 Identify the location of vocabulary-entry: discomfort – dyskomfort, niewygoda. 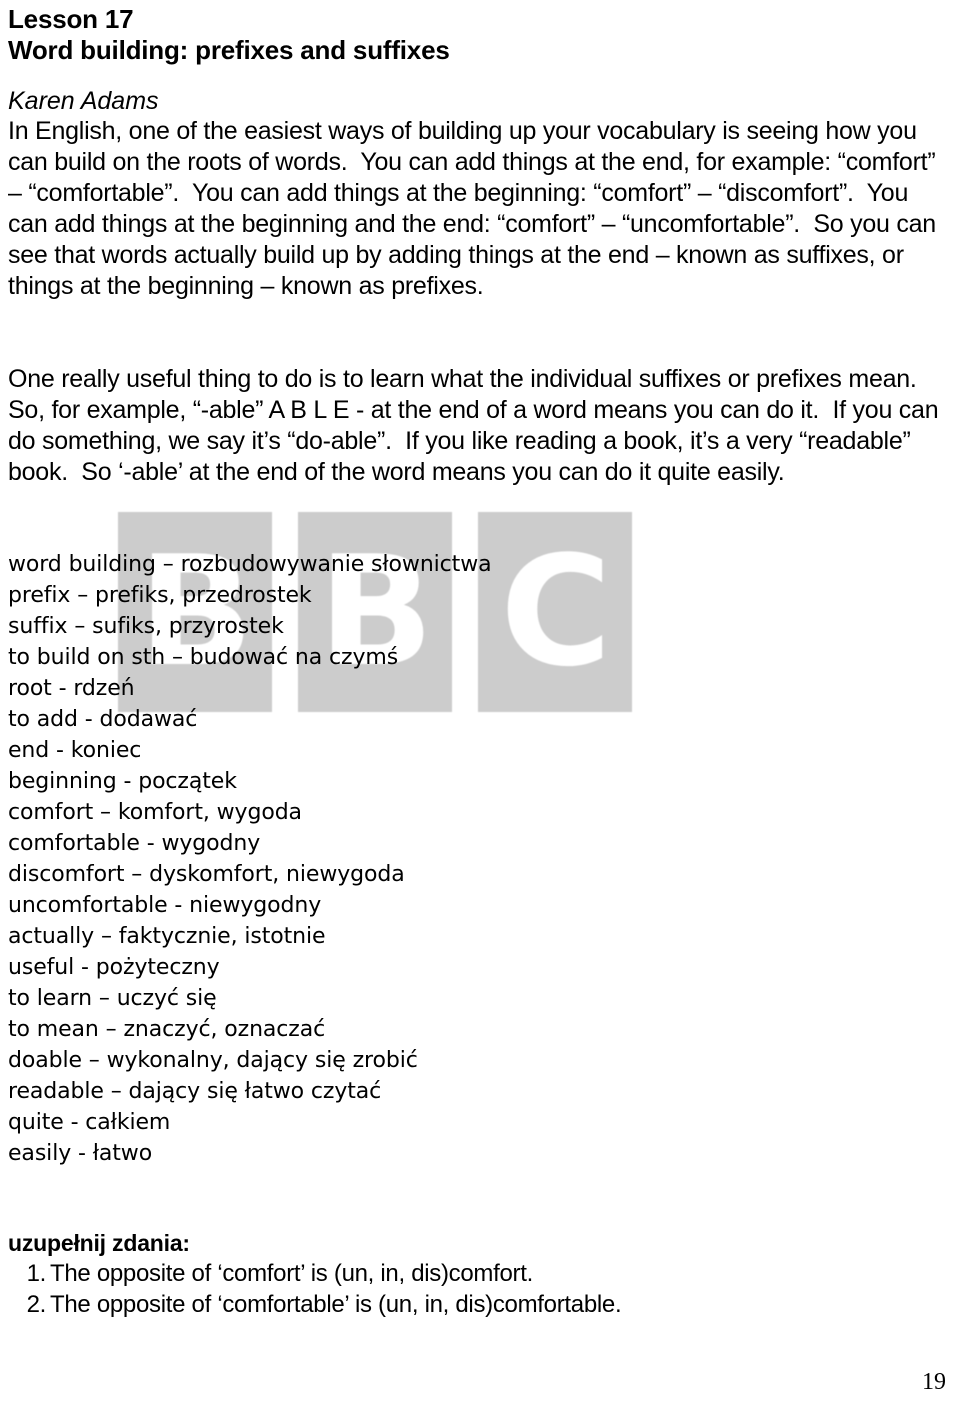
(206, 874).